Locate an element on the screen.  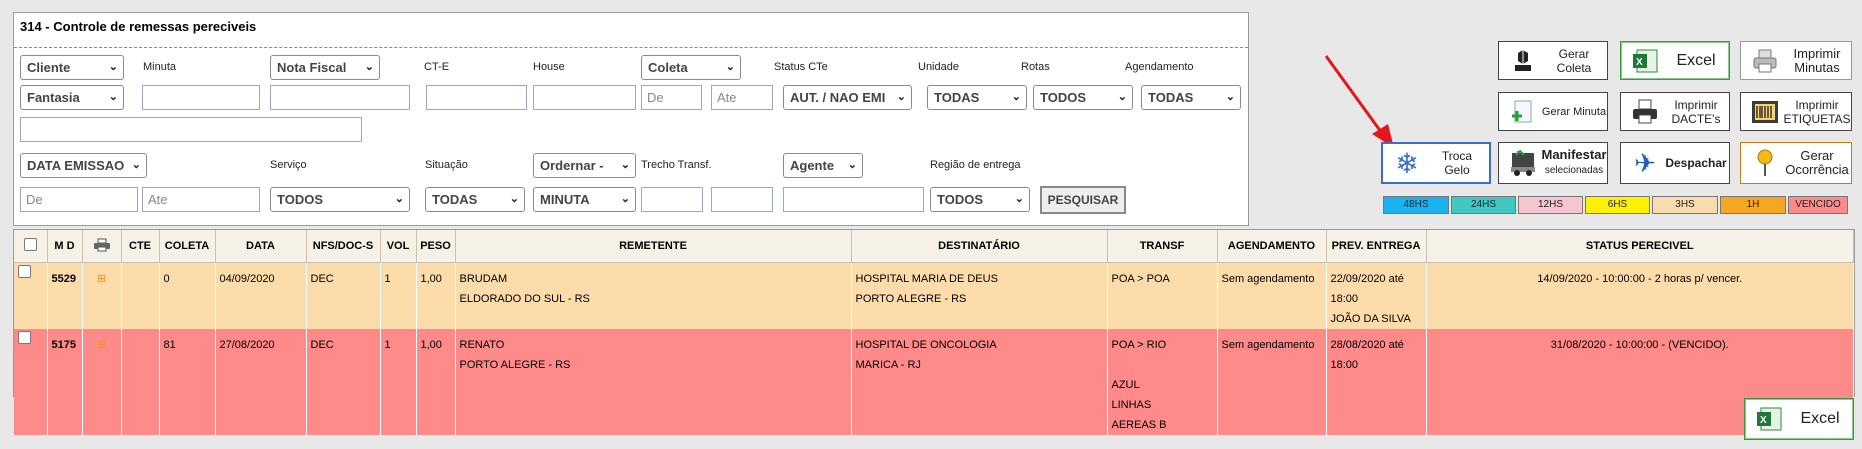
gerar-coleta-button: Gerar Coleta is located at coordinates (1553, 60).